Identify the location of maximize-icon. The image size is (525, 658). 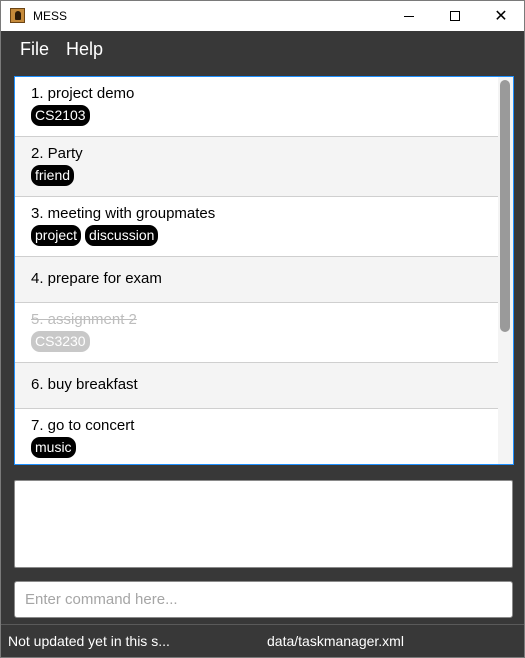
(455, 16).